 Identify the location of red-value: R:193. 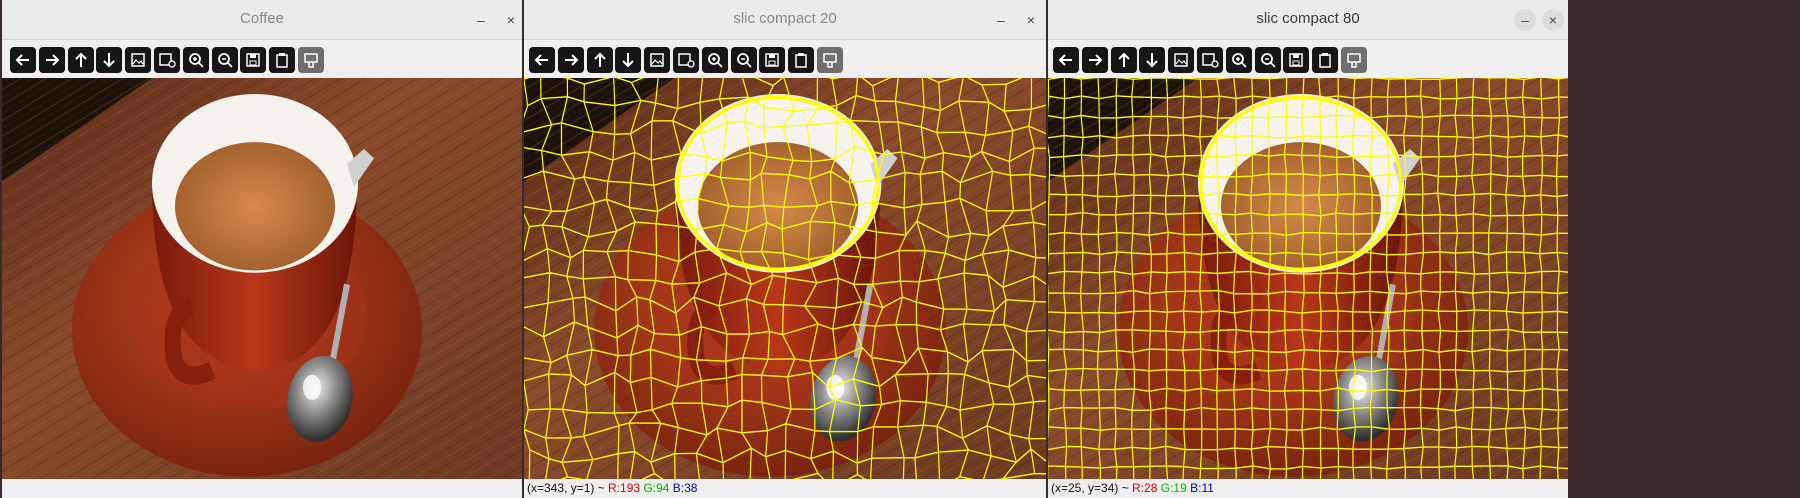
(624, 488).